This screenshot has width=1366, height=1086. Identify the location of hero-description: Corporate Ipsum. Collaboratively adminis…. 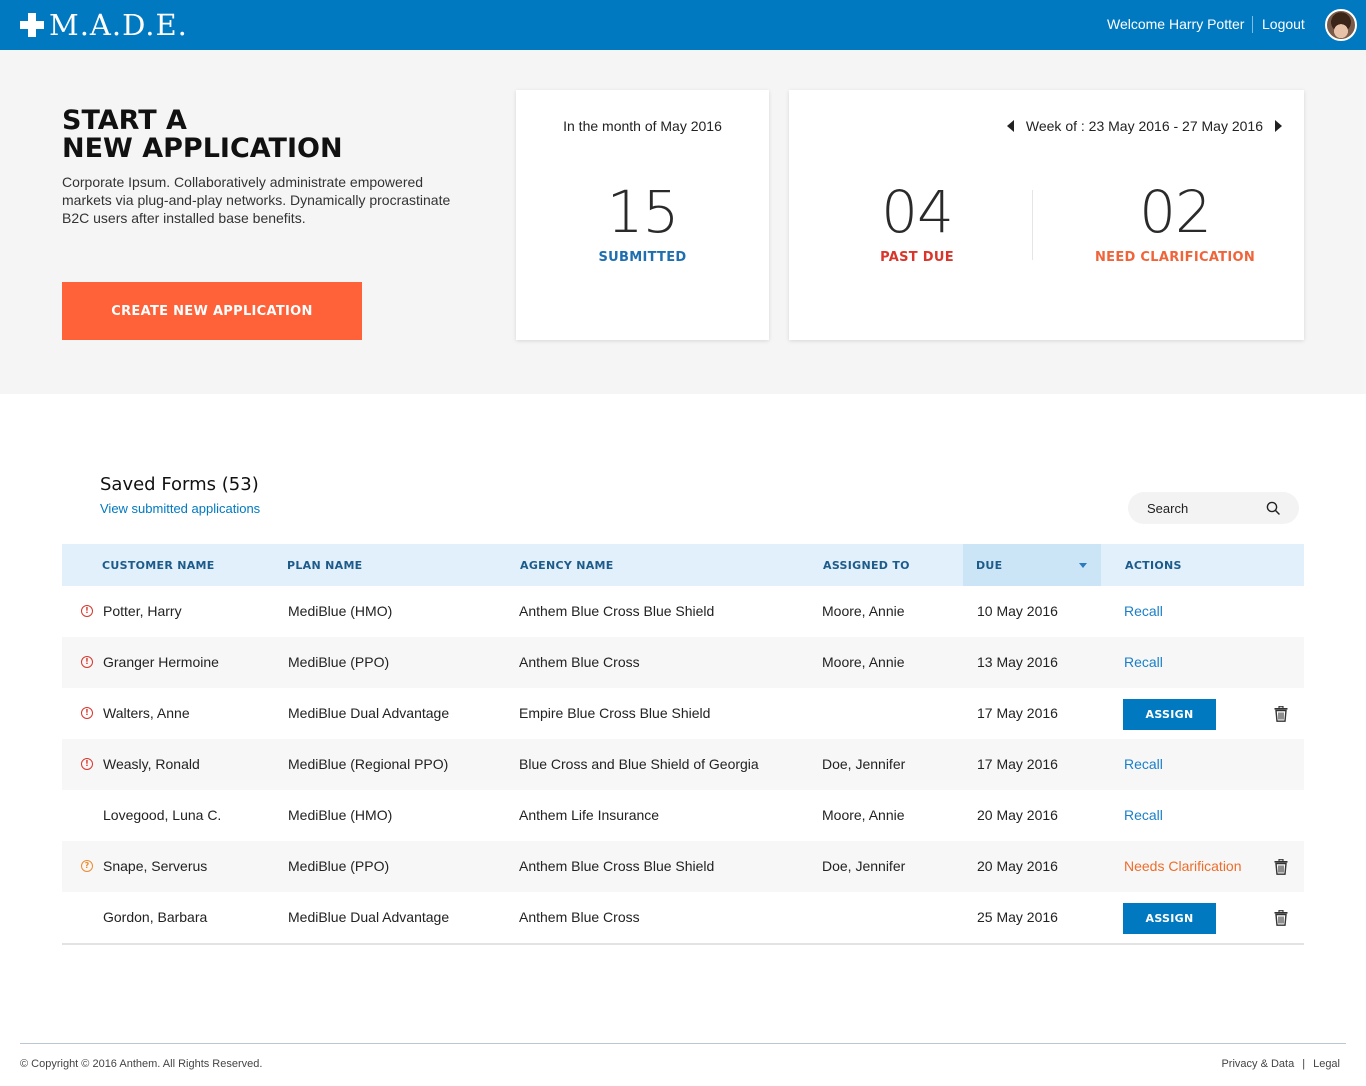
(256, 200).